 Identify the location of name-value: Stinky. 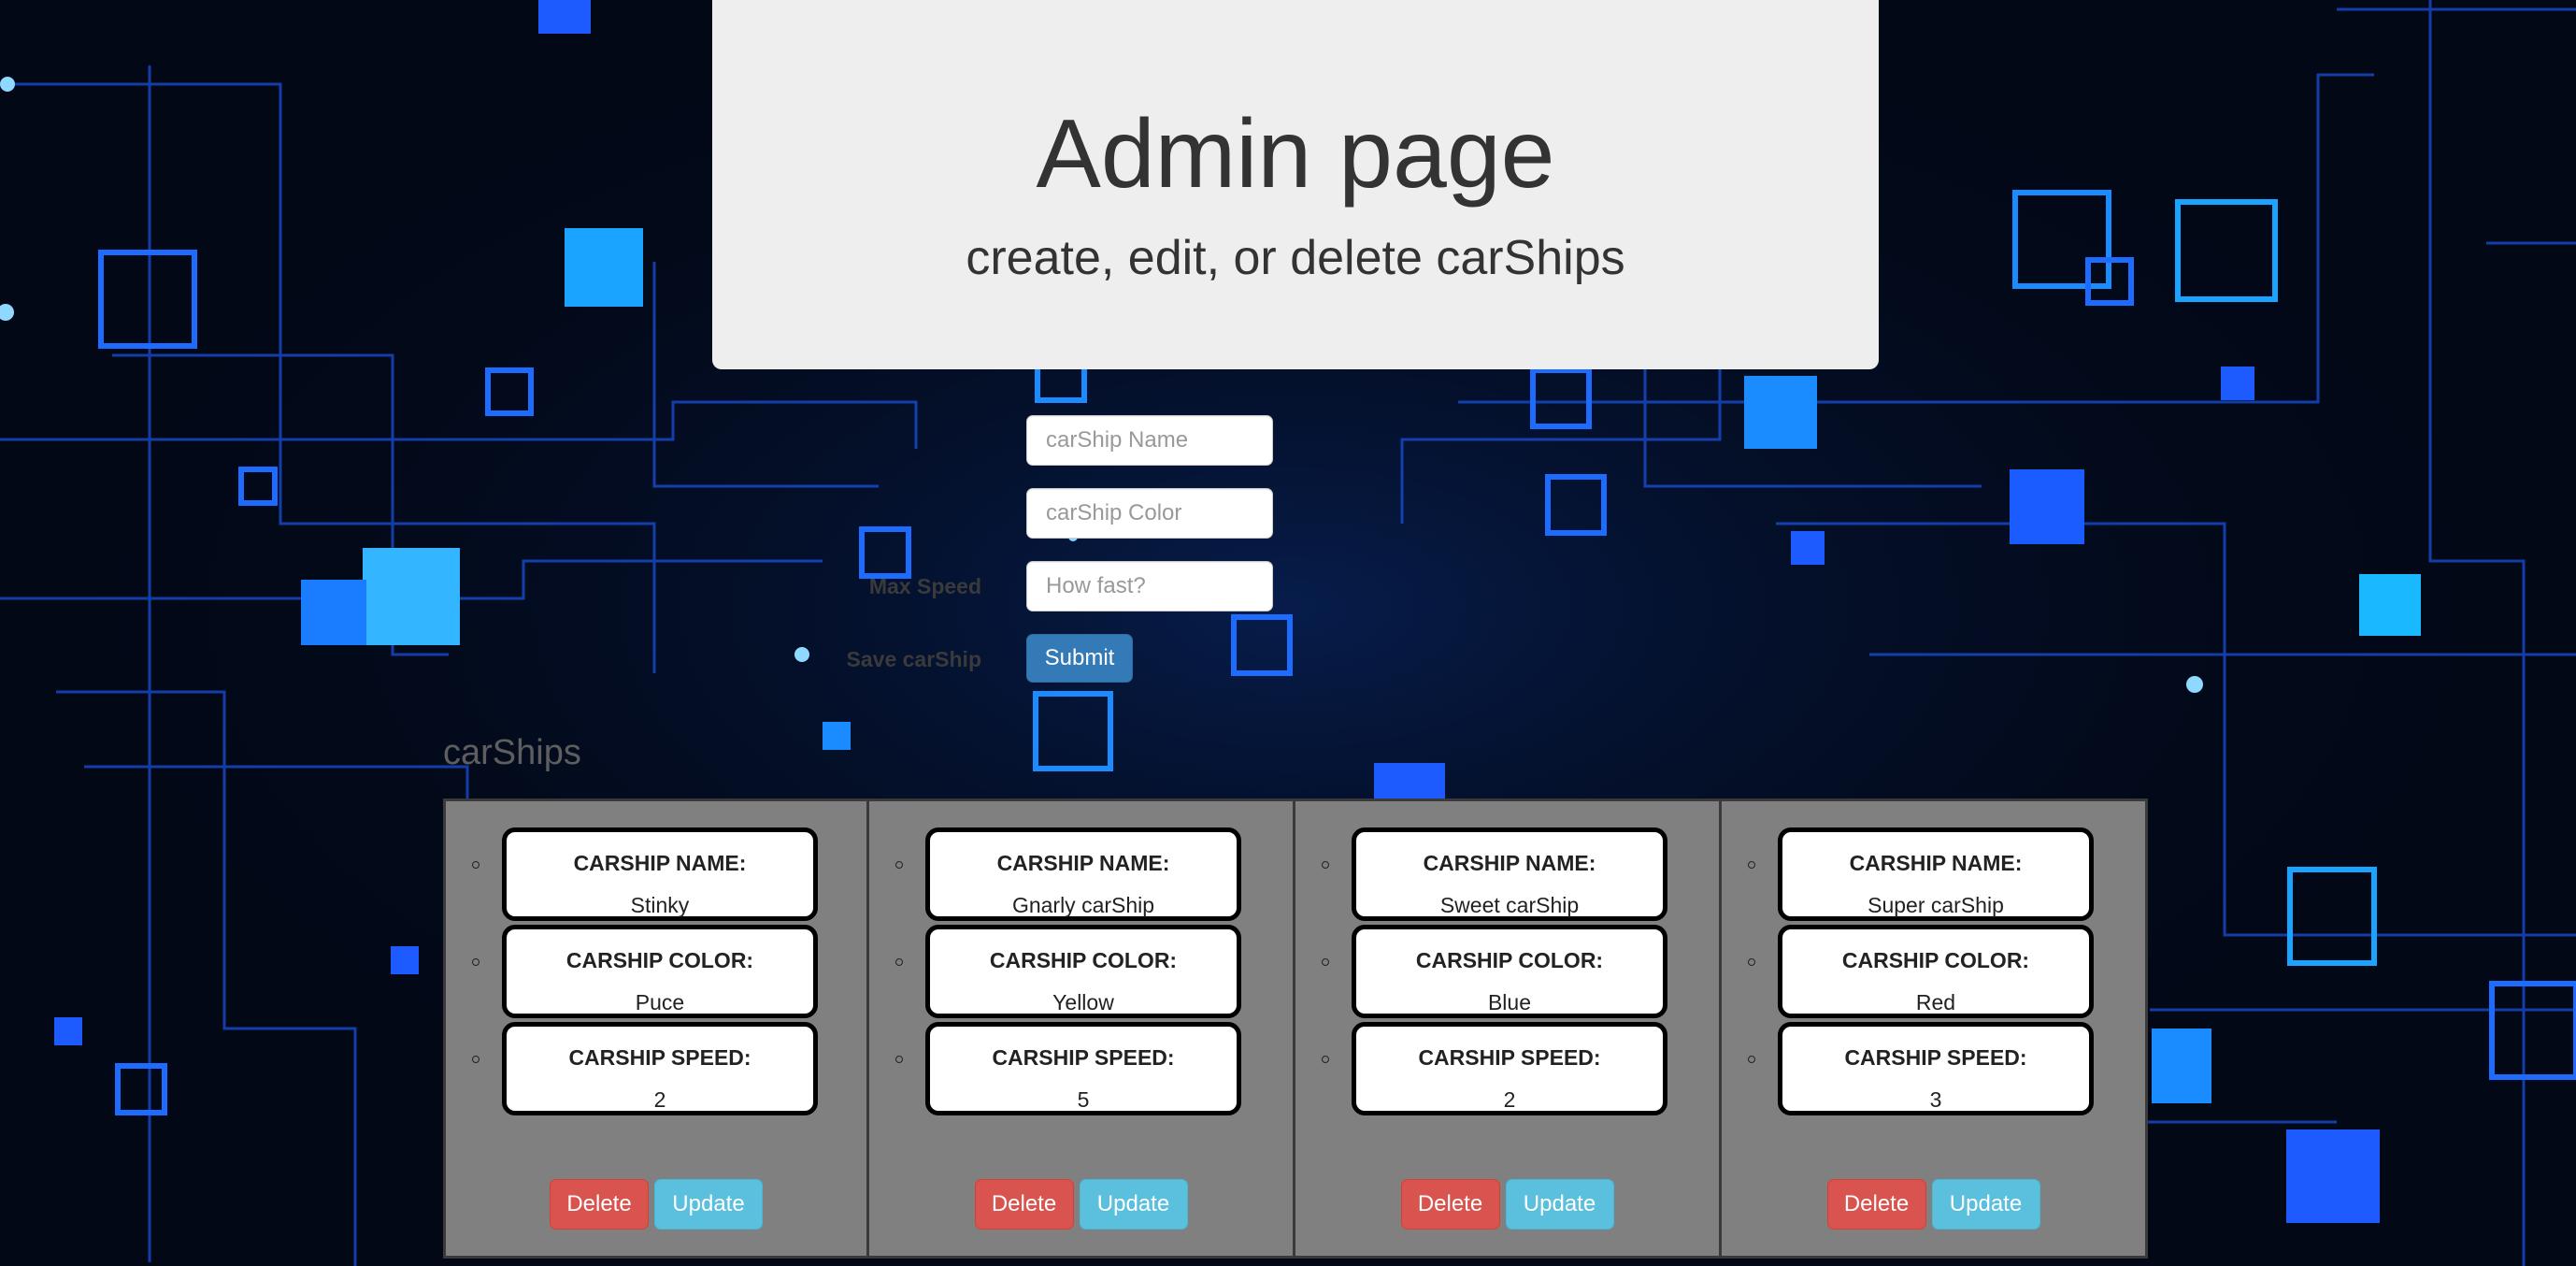
(660, 905).